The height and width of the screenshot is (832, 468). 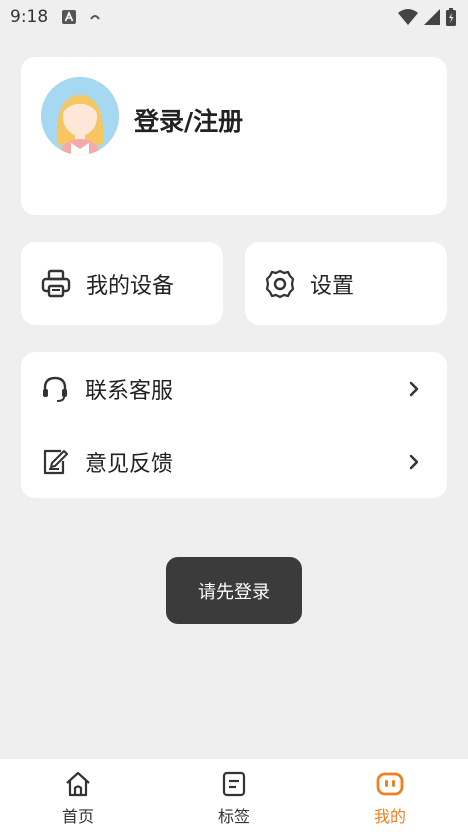 I want to click on settings-button: 设置, so click(x=346, y=283).